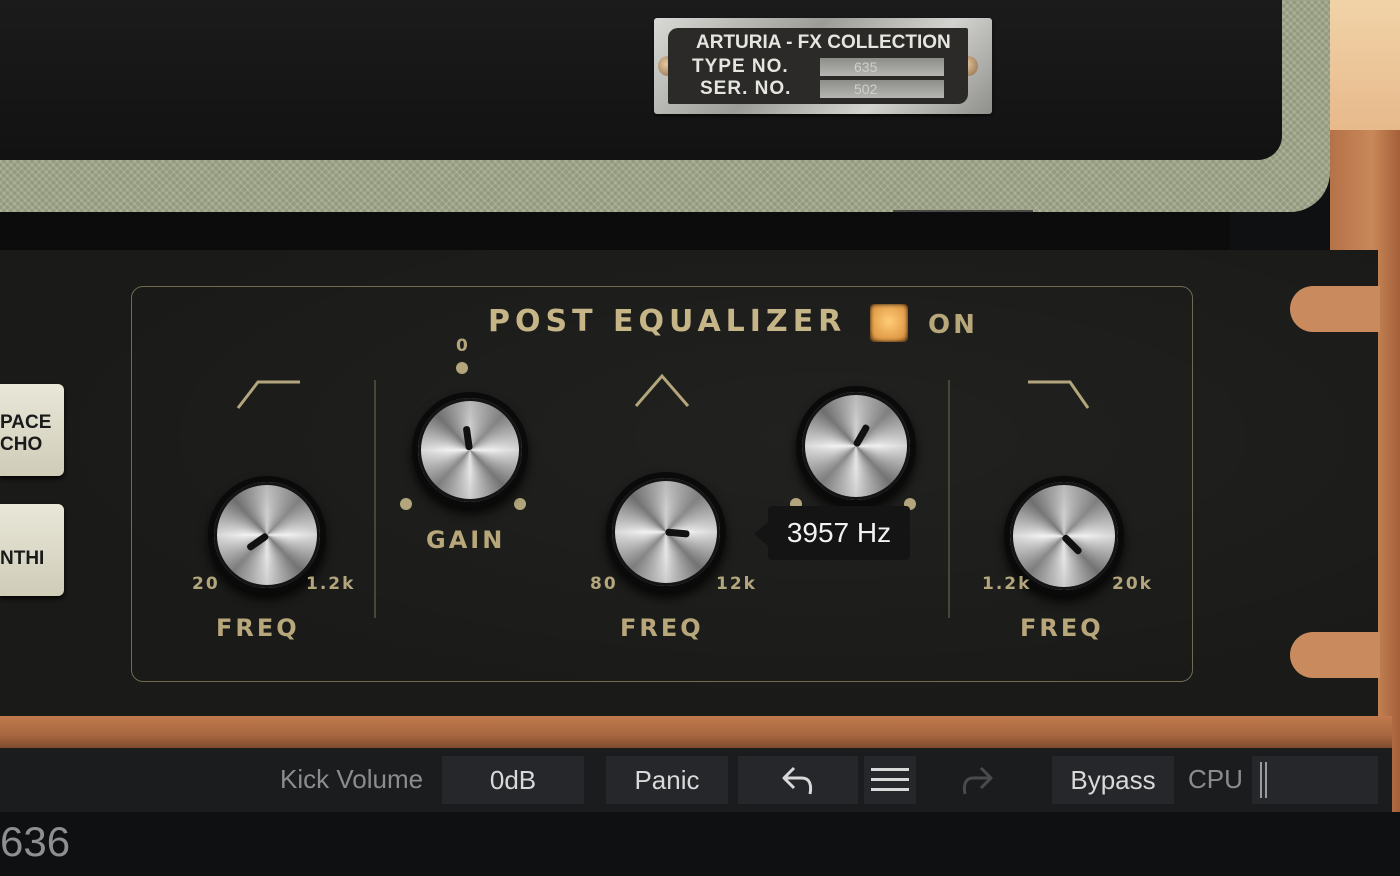 Image resolution: width=1400 pixels, height=876 pixels. Describe the element at coordinates (882, 67) in the screenshot. I see `type-no-value: 635` at that location.